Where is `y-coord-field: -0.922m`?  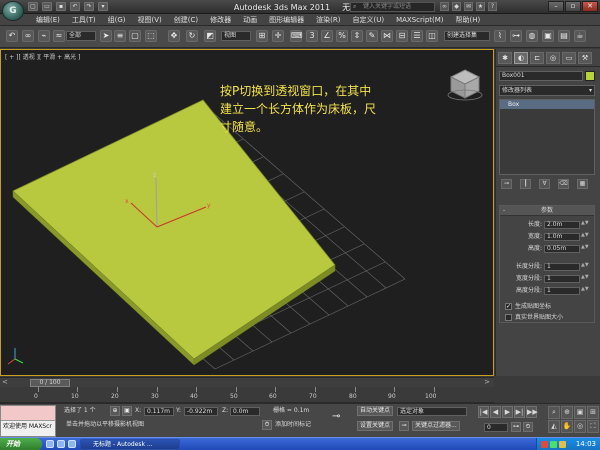 y-coord-field: -0.922m is located at coordinates (201, 411).